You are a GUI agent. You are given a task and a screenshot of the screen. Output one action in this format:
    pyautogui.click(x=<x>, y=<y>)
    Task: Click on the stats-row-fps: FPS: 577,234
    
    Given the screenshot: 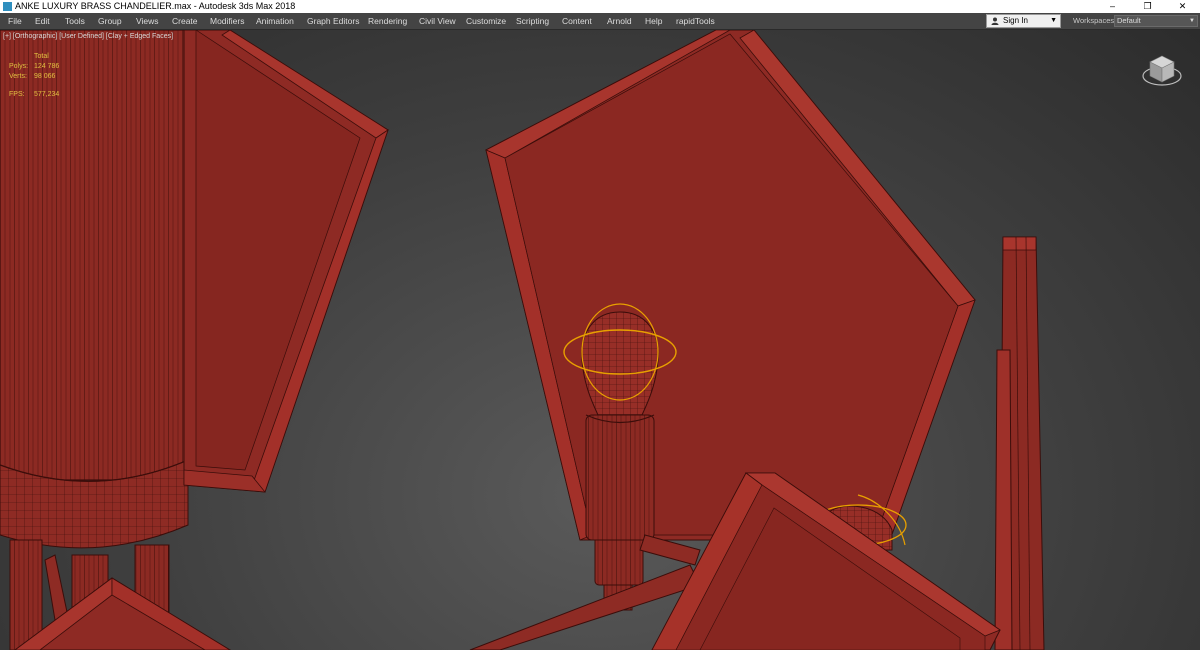 What is the action you would take?
    pyautogui.click(x=34, y=95)
    